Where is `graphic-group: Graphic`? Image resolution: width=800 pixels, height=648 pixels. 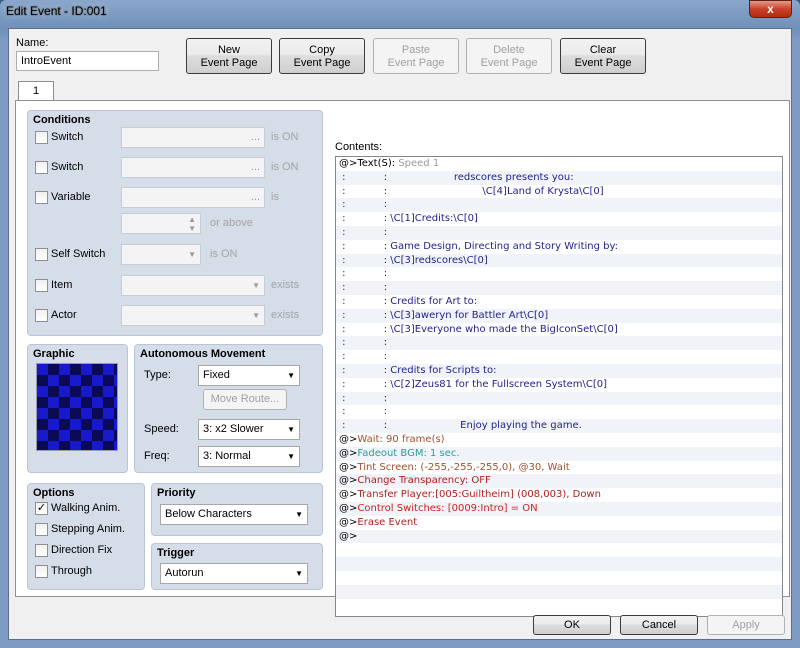 graphic-group: Graphic is located at coordinates (77, 408).